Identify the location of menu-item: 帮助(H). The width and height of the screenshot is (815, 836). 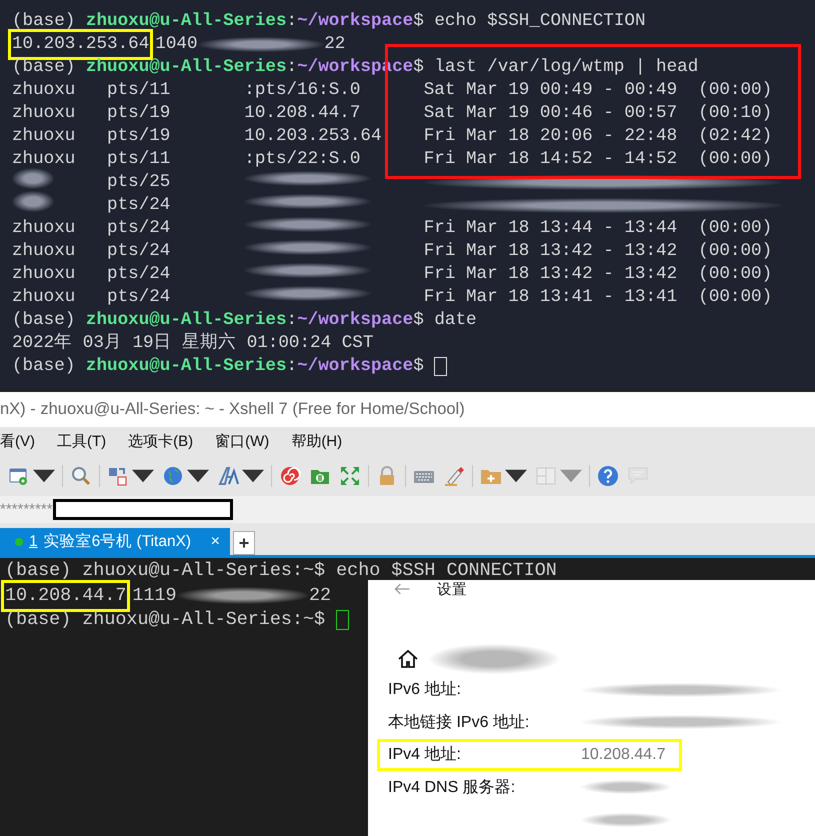
(322, 441).